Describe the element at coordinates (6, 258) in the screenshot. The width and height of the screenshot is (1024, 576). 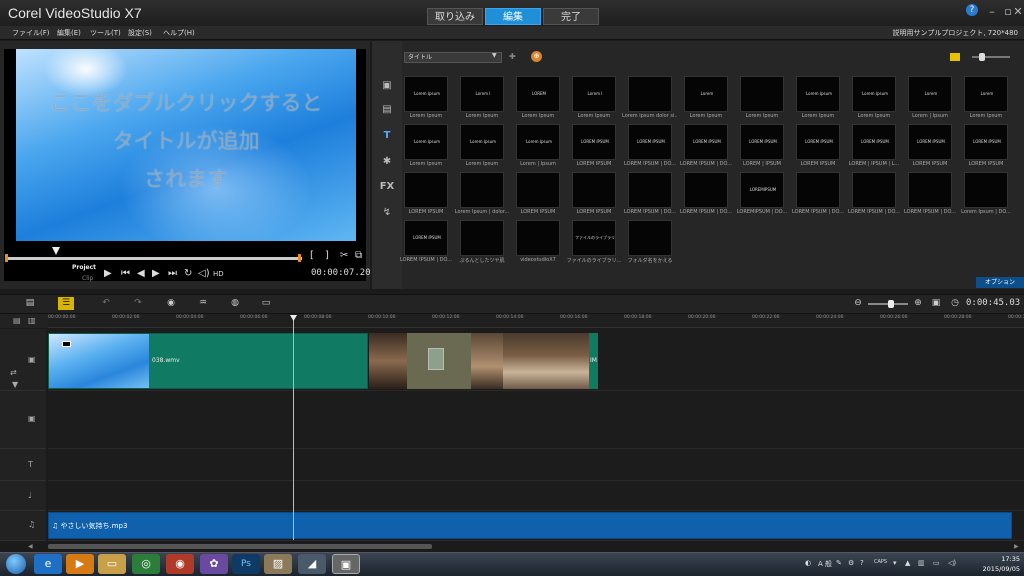
I see `trim-marker-start` at that location.